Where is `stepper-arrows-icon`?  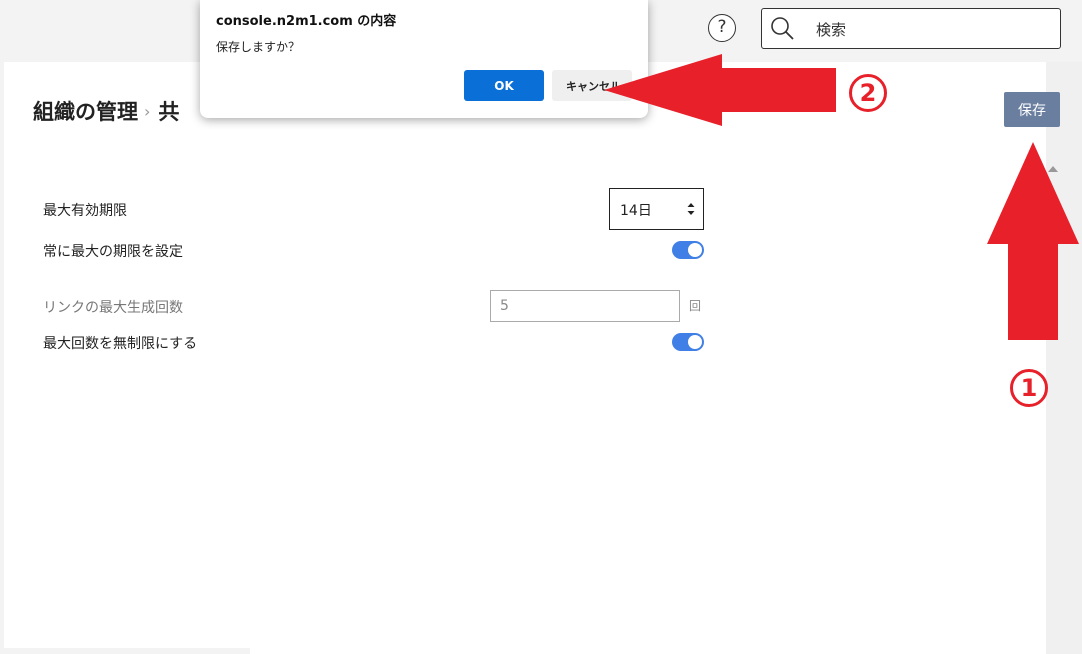
stepper-arrows-icon is located at coordinates (691, 209).